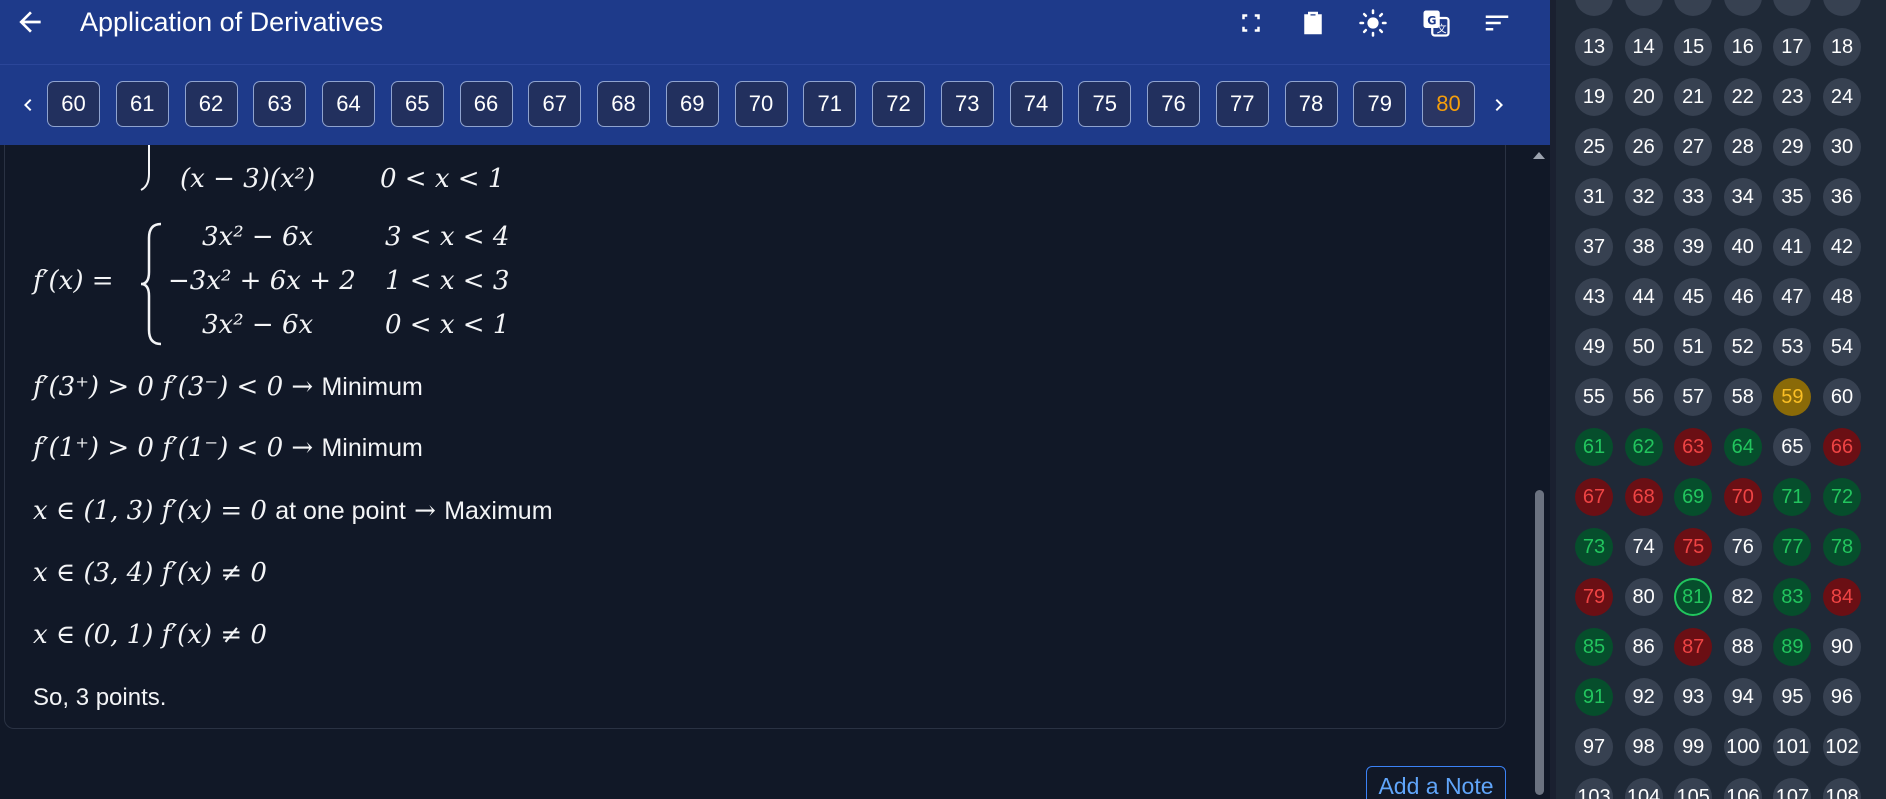 The image size is (1886, 799). What do you see at coordinates (1693, 47) in the screenshot?
I see `palette-question-15: 15` at bounding box center [1693, 47].